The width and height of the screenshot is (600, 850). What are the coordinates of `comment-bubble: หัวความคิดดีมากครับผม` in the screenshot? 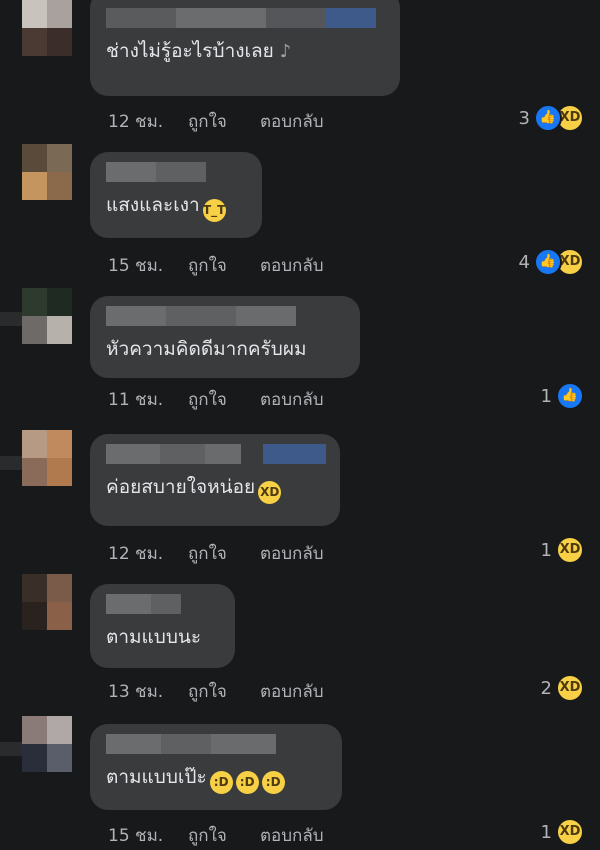 It's located at (225, 337).